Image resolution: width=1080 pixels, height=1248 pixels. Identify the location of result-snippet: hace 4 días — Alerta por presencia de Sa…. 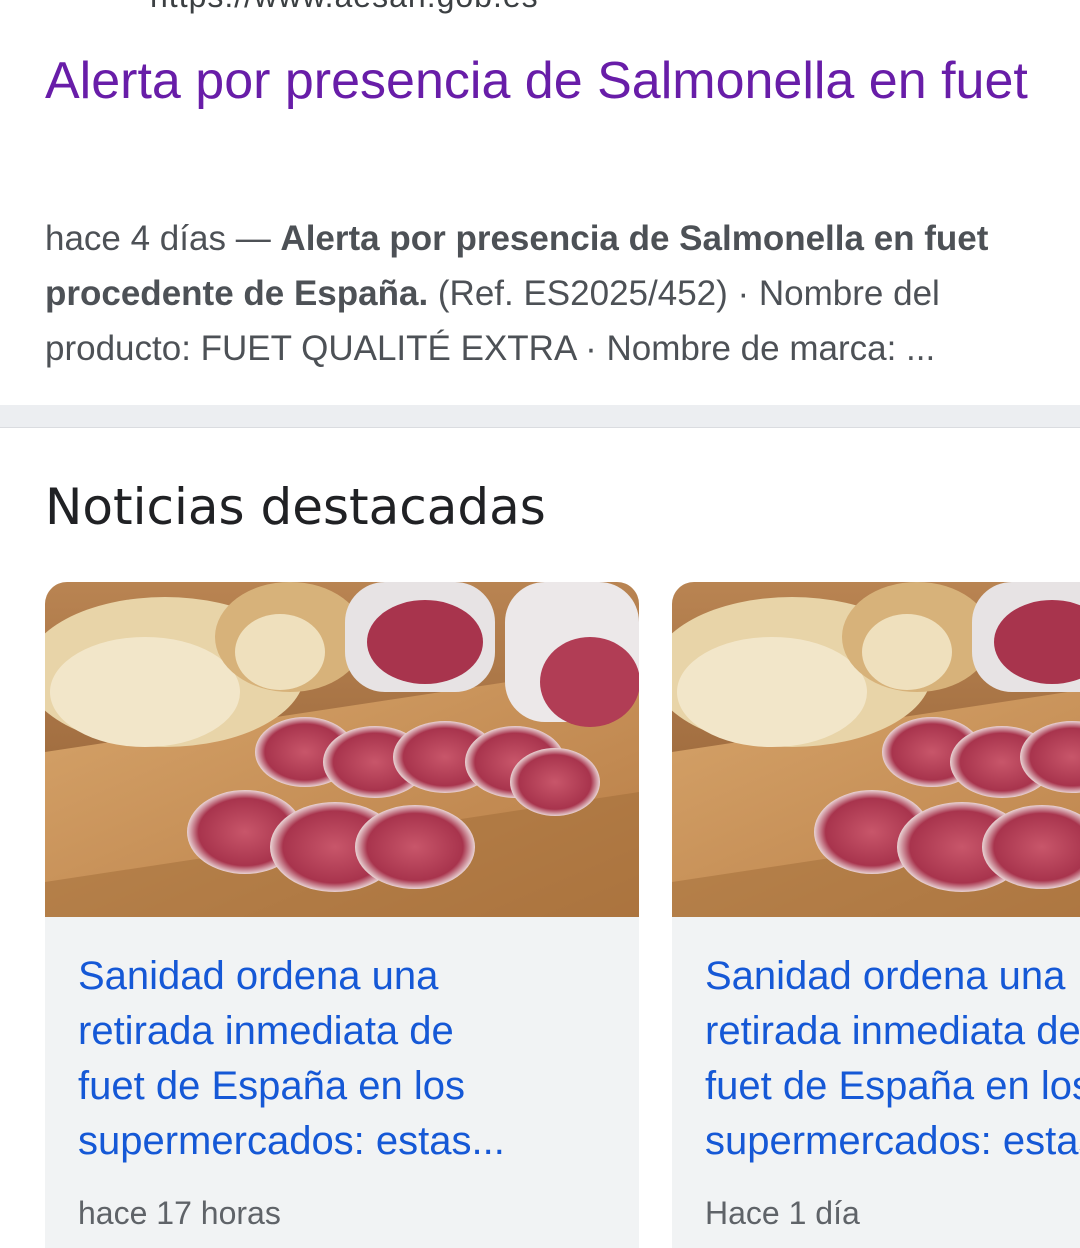
(545, 293).